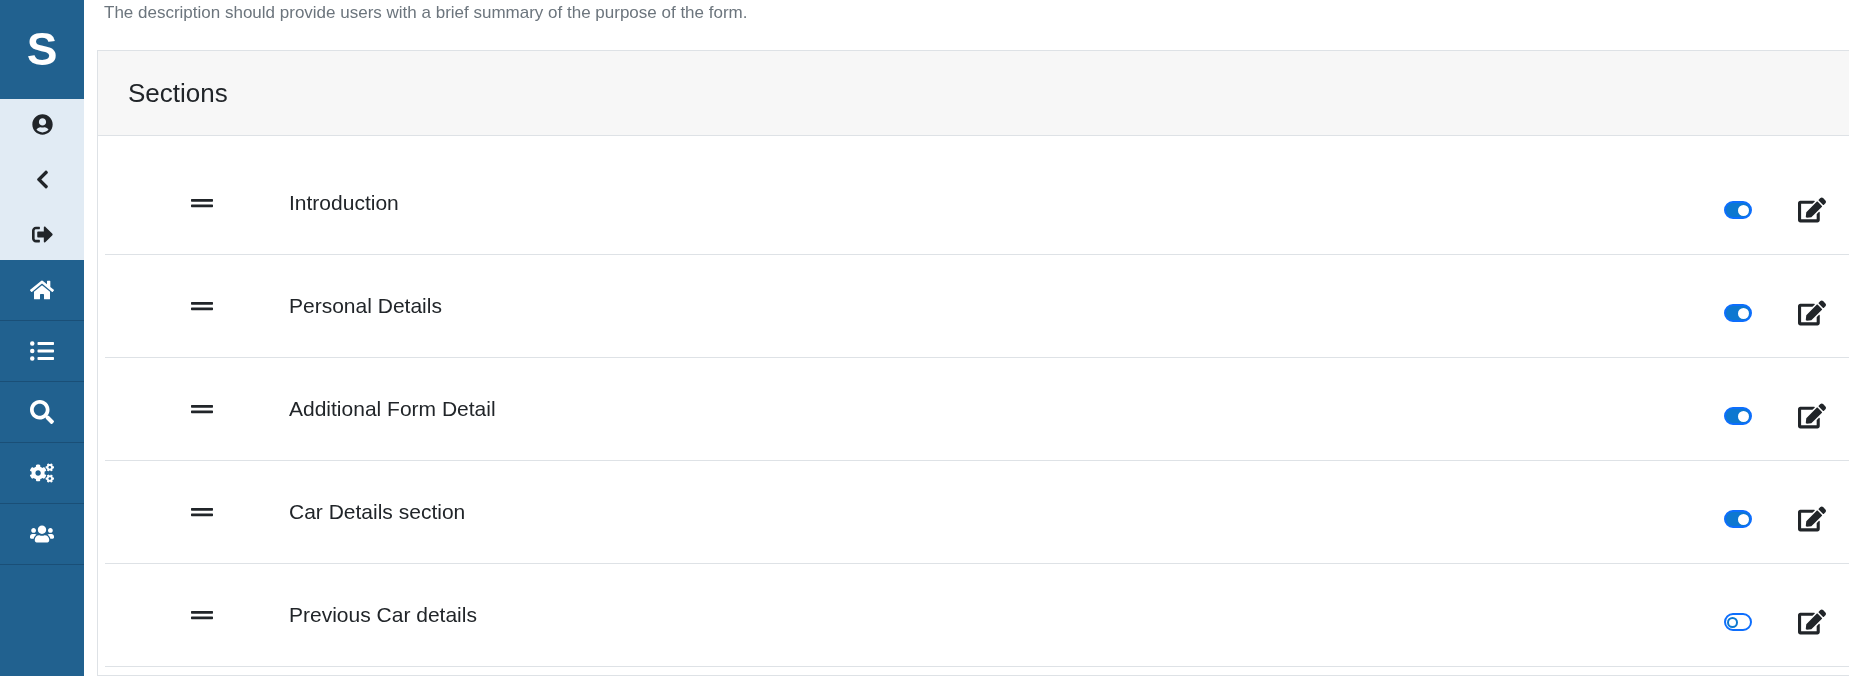  What do you see at coordinates (42, 290) in the screenshot?
I see `home-icon` at bounding box center [42, 290].